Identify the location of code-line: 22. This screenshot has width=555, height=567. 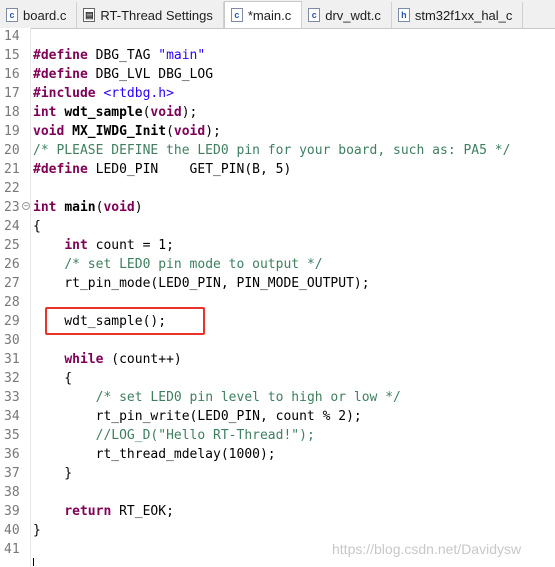
(277, 188).